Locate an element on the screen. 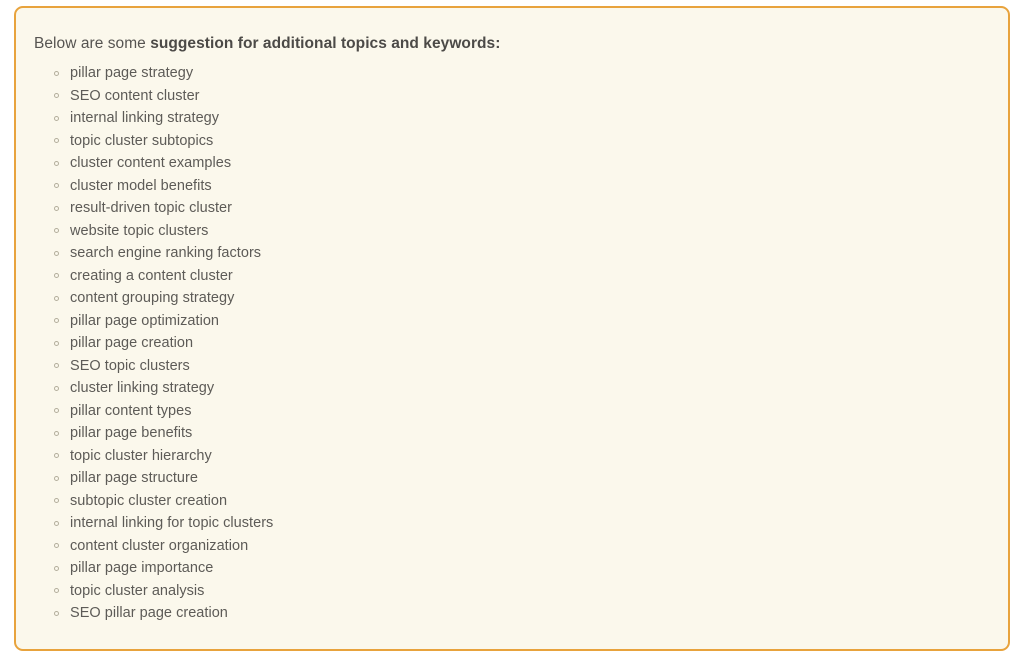 This screenshot has width=1024, height=663. keyword-list-item: content grouping strategy is located at coordinates (531, 298).